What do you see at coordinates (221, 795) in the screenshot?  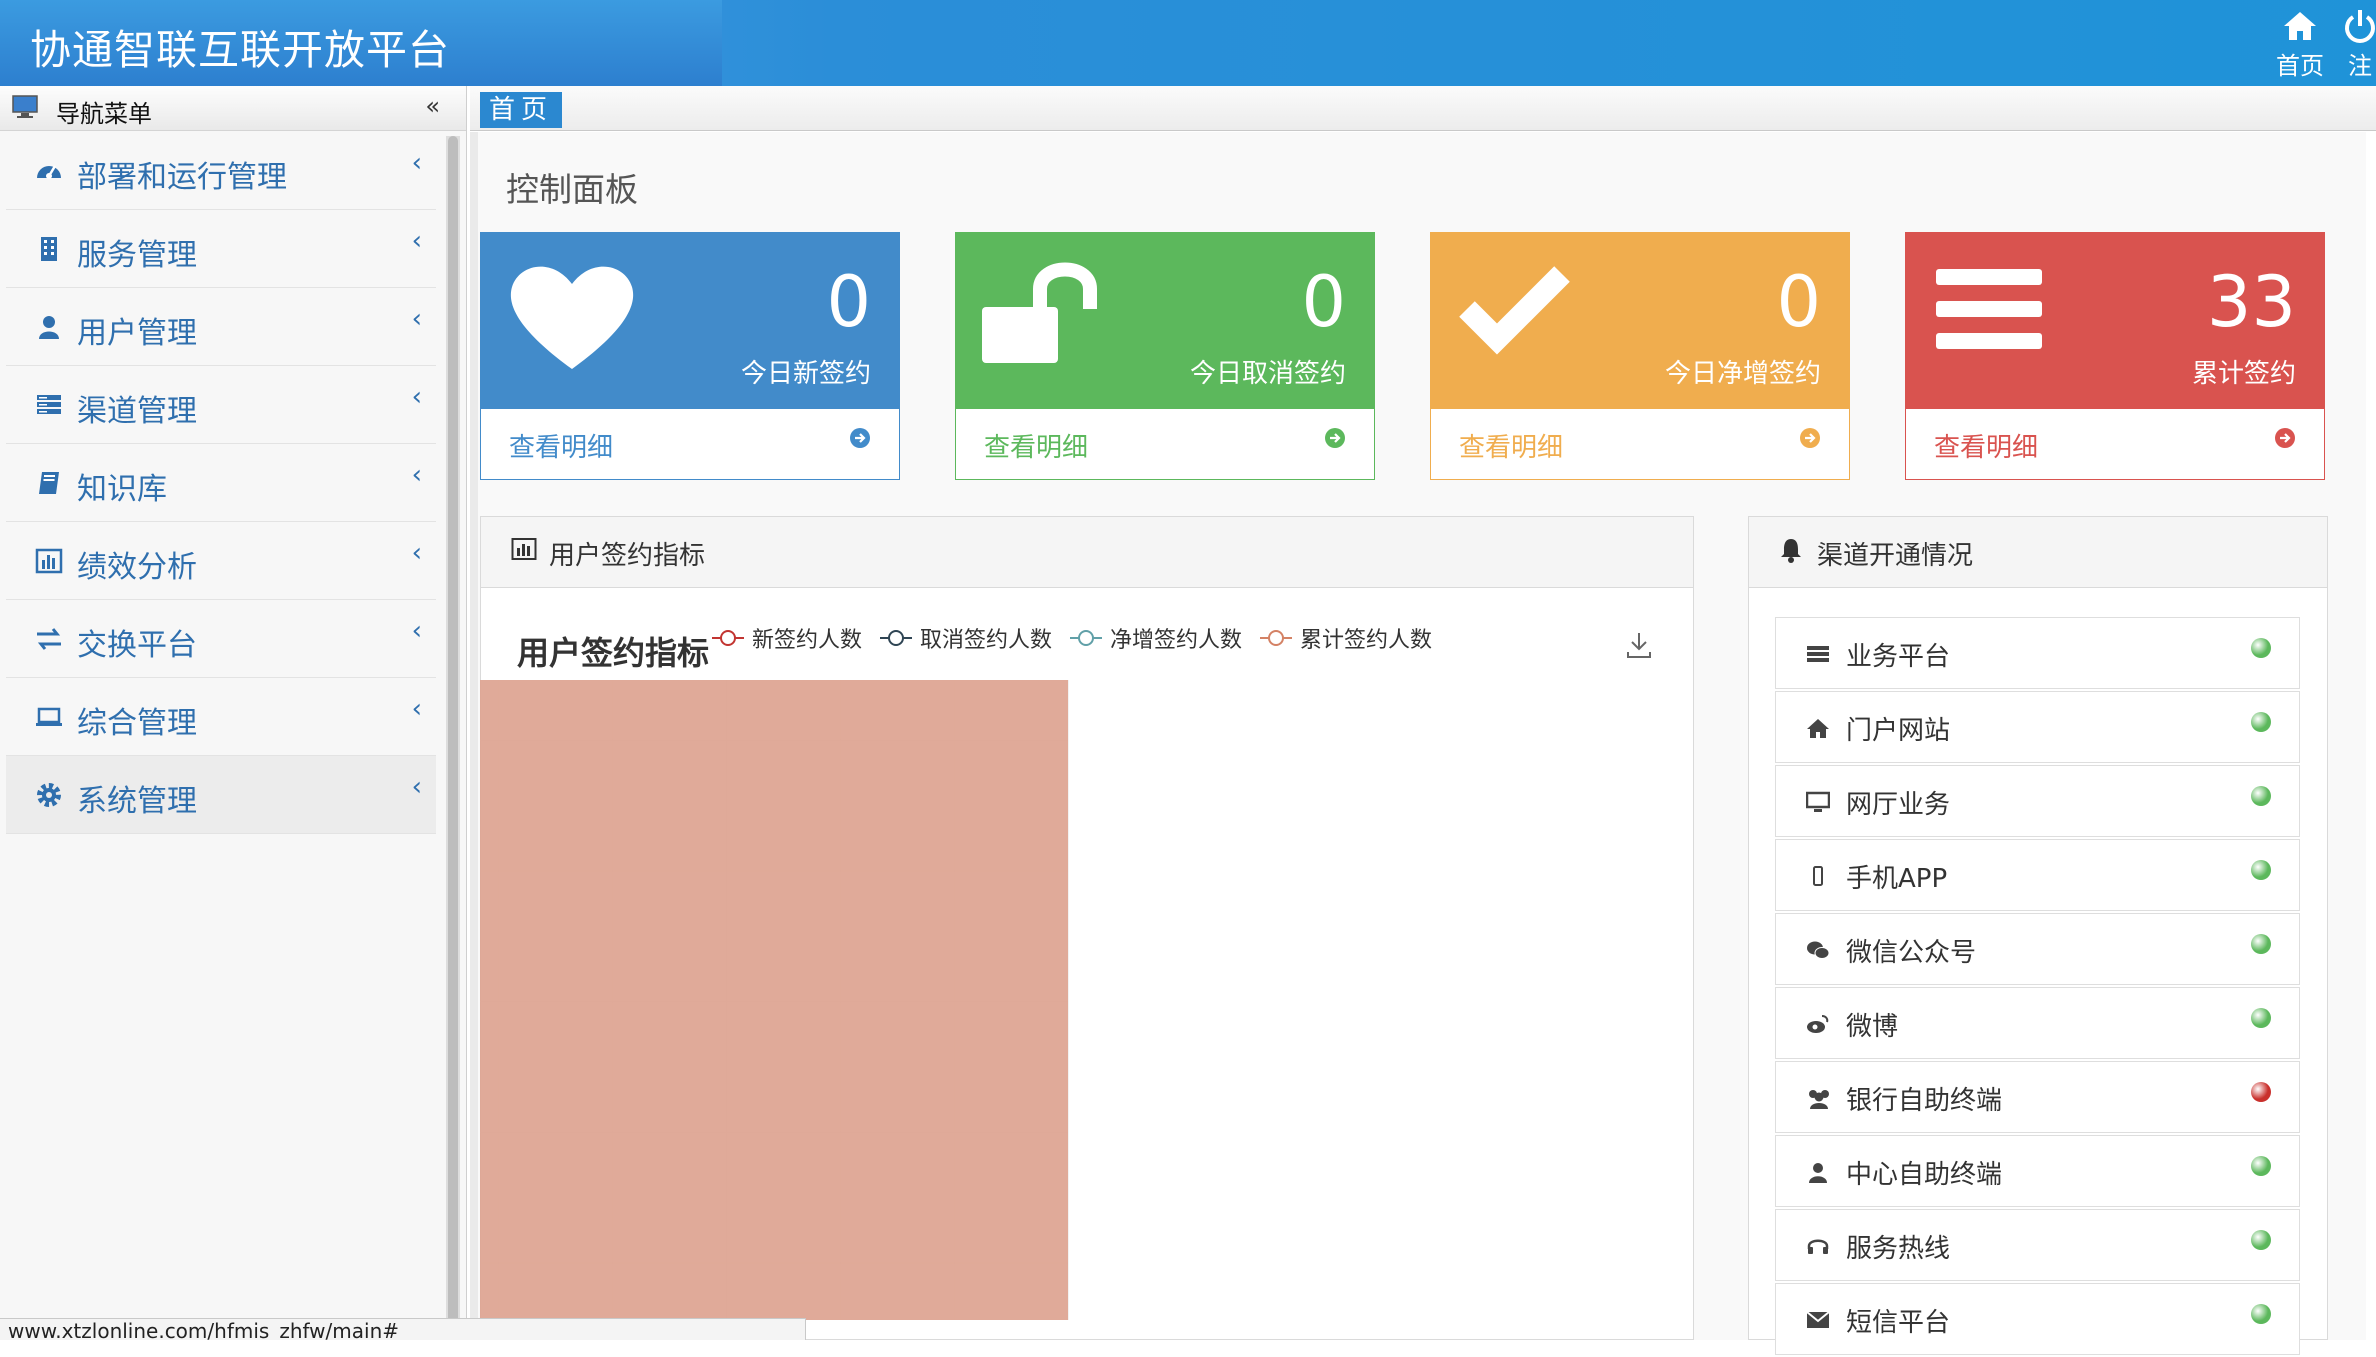 I see `sidebar-item-system: 系统管理 ‹` at bounding box center [221, 795].